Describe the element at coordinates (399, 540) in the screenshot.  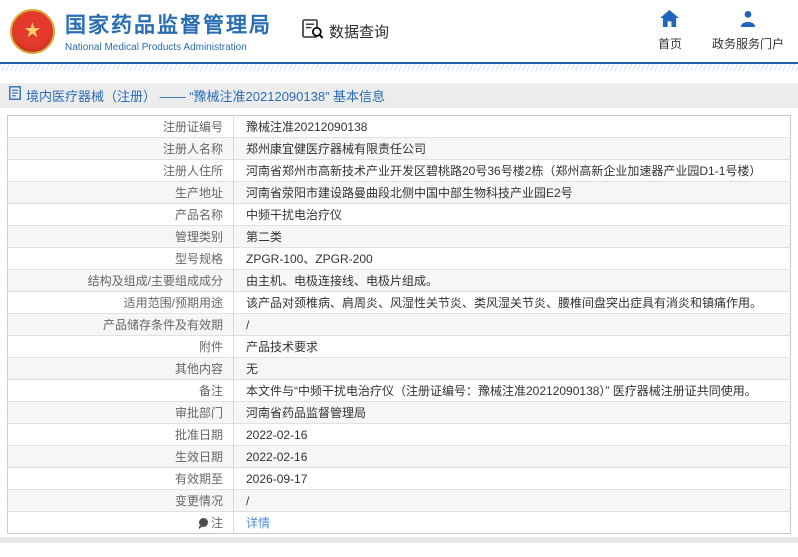
I see `footer-strip` at that location.